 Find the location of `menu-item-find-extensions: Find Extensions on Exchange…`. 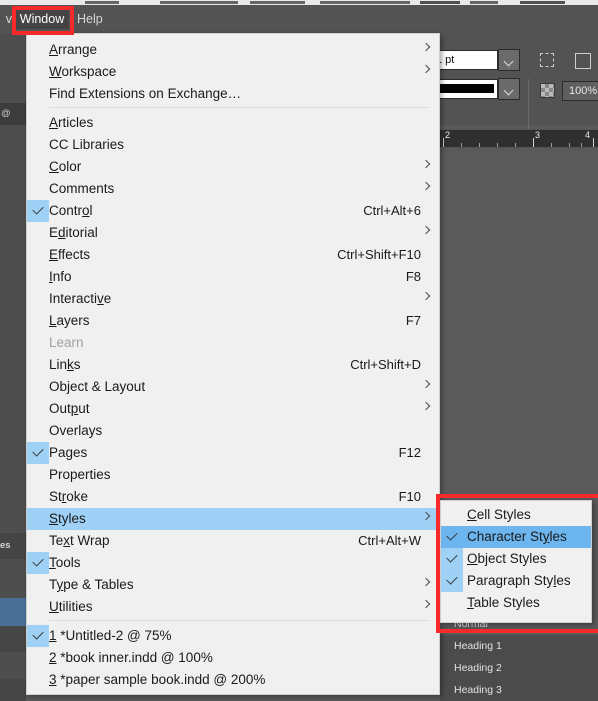

menu-item-find-extensions: Find Extensions on Exchange… is located at coordinates (233, 94).